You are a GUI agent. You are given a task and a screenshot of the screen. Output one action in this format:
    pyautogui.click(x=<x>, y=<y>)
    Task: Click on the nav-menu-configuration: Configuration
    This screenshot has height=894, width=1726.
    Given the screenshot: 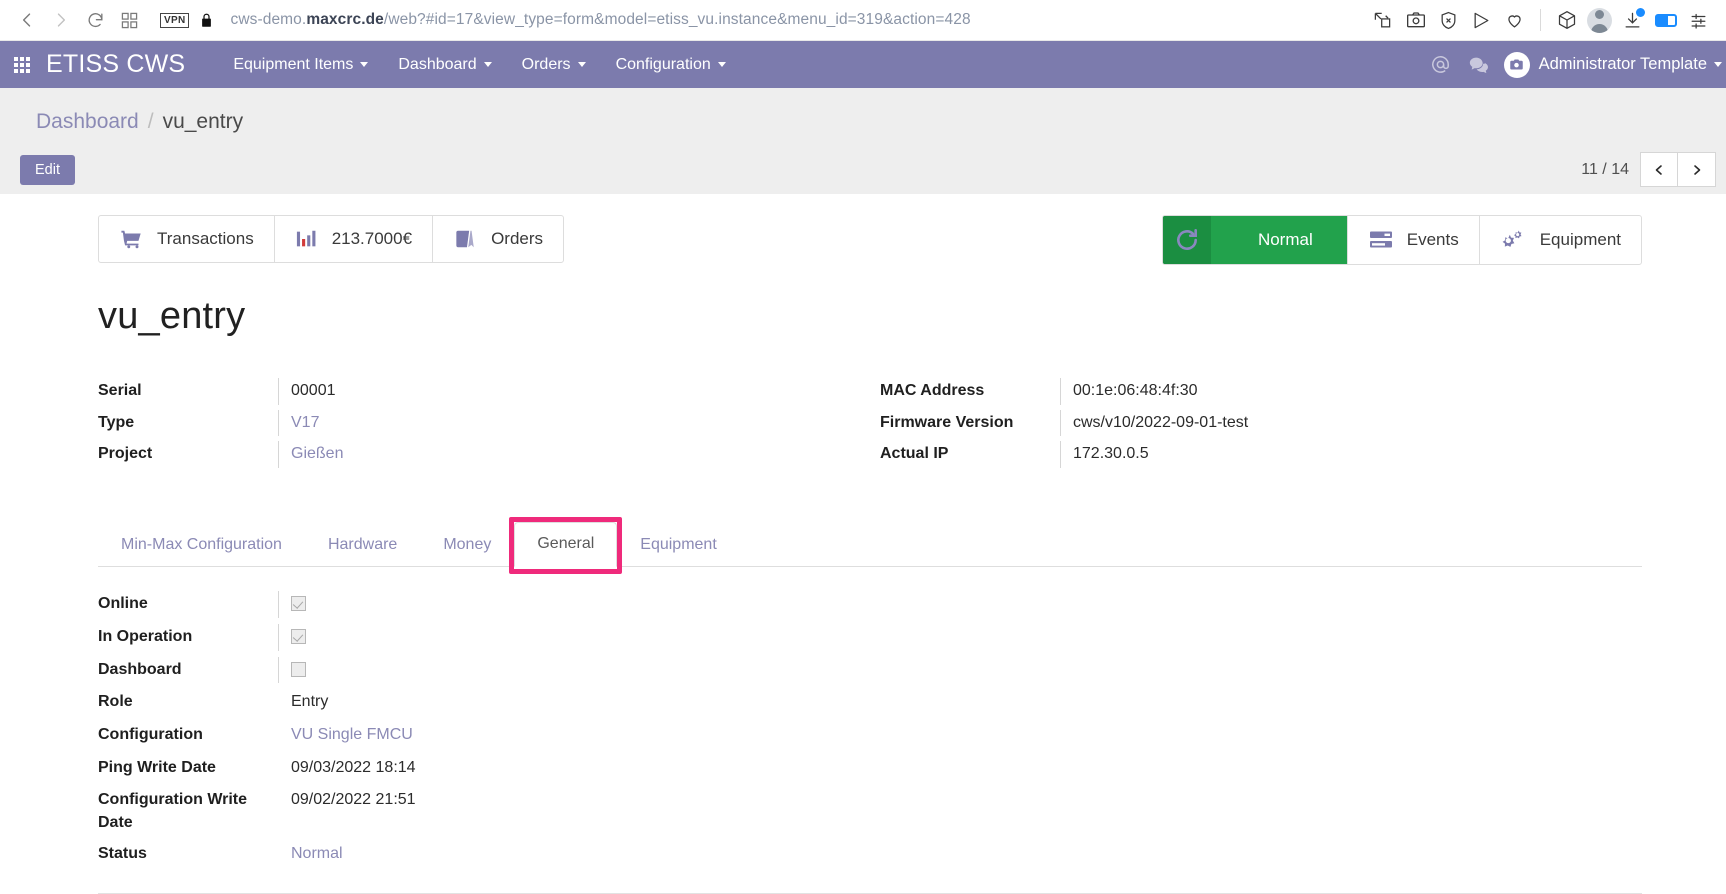 What is the action you would take?
    pyautogui.click(x=671, y=65)
    